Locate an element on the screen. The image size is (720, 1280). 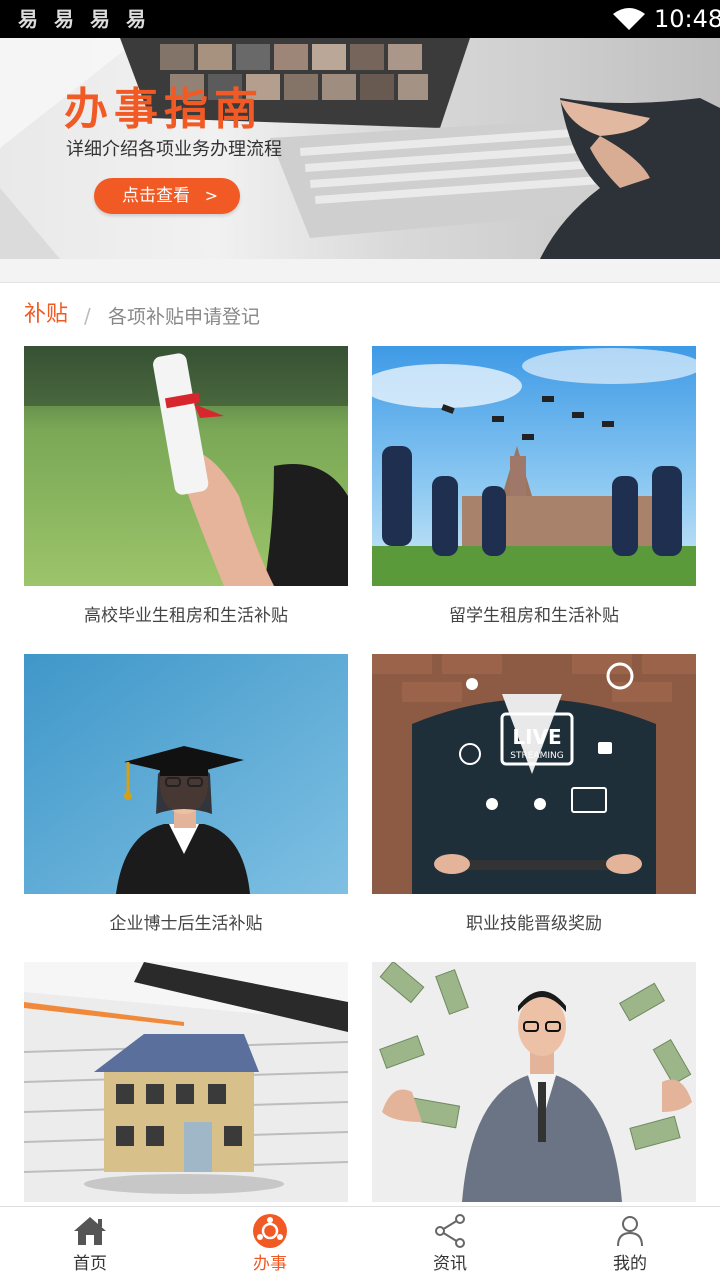
user-icon is located at coordinates (630, 1231).